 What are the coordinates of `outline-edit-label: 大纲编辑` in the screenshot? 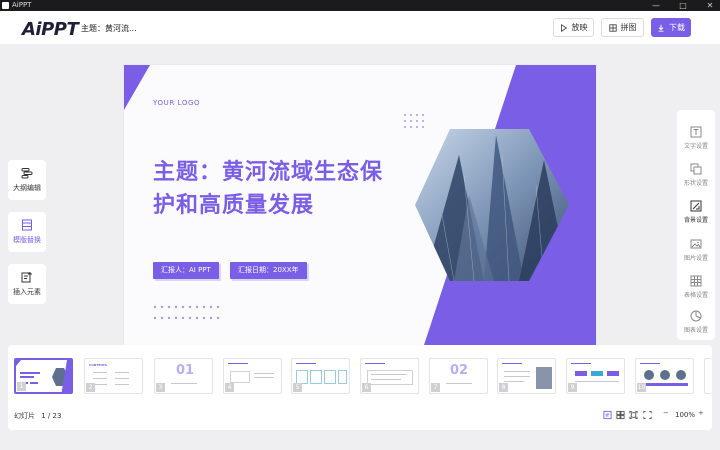 It's located at (27, 188).